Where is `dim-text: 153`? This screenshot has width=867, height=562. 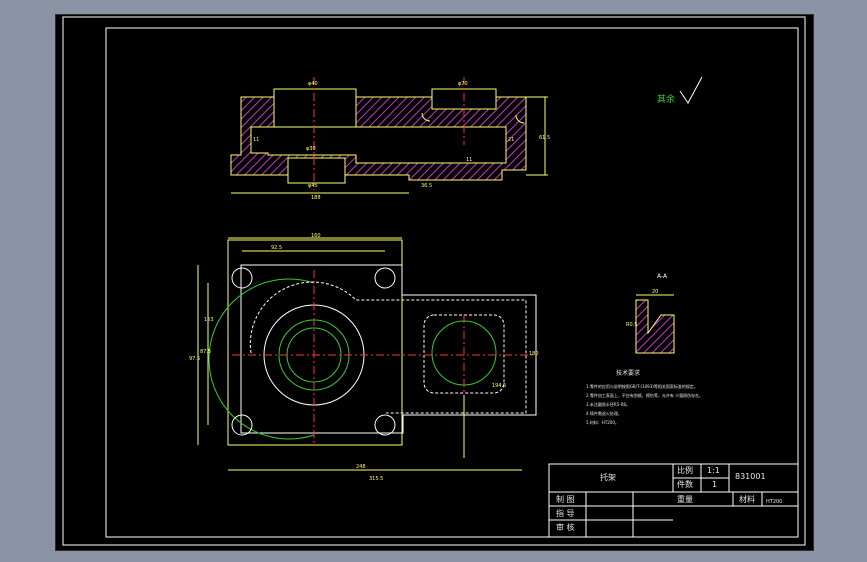 dim-text: 153 is located at coordinates (209, 320).